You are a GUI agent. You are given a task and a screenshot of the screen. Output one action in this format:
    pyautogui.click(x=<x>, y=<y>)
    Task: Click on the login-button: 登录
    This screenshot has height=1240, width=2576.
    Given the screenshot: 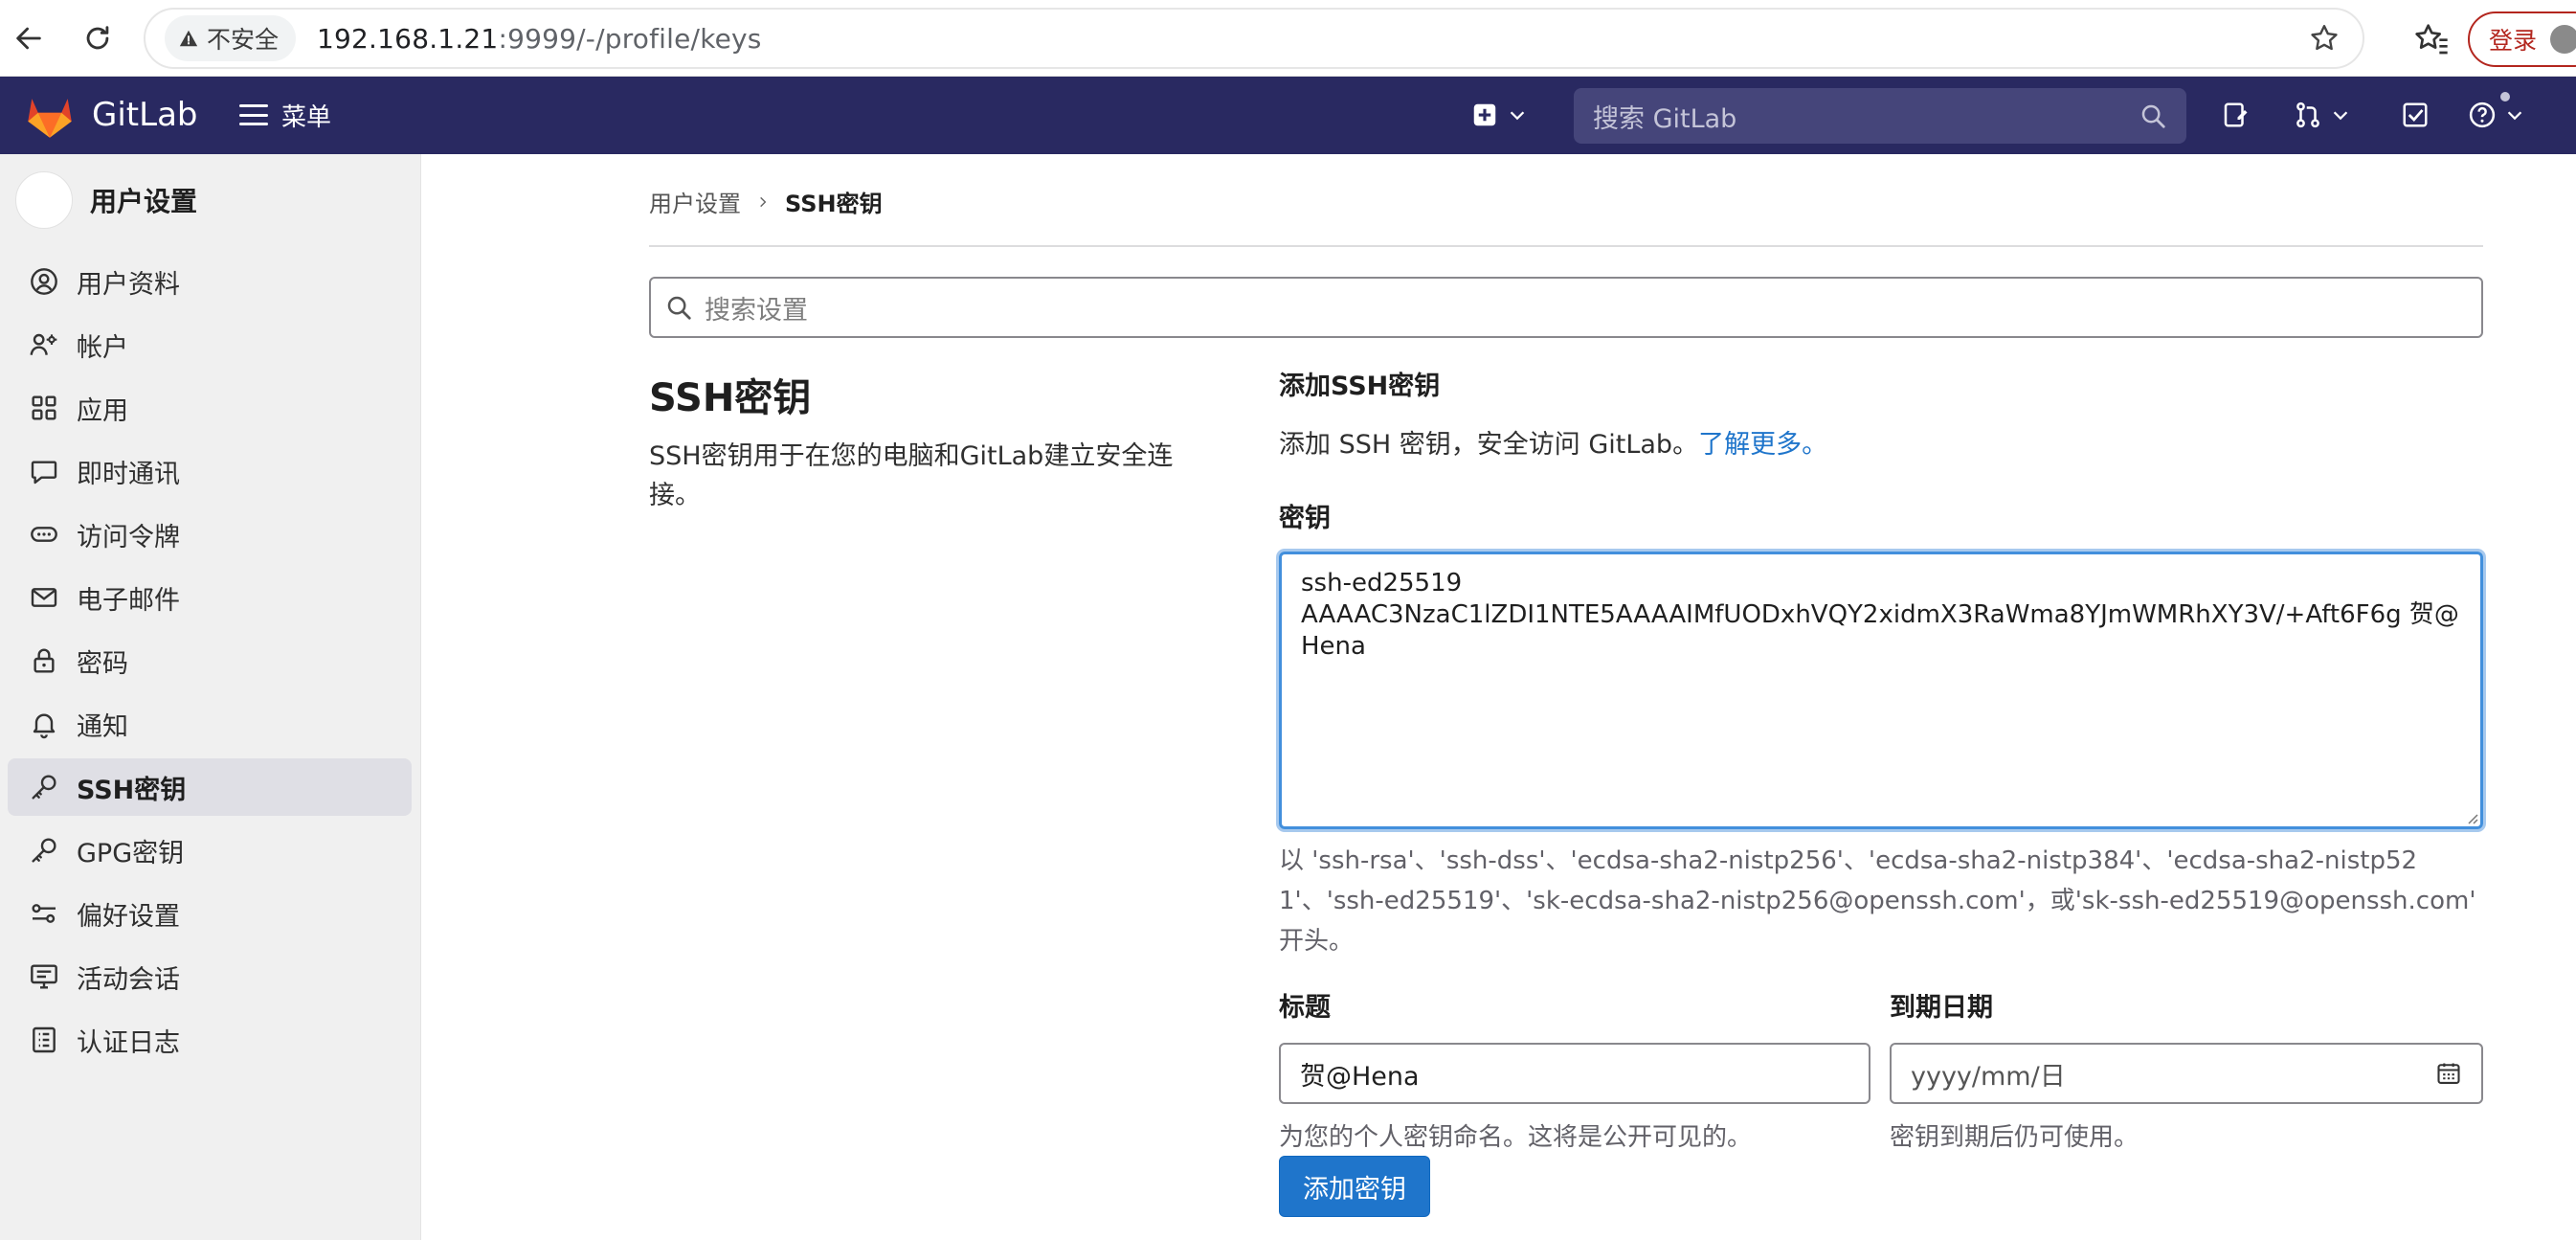 What is the action you would take?
    pyautogui.click(x=2522, y=39)
    